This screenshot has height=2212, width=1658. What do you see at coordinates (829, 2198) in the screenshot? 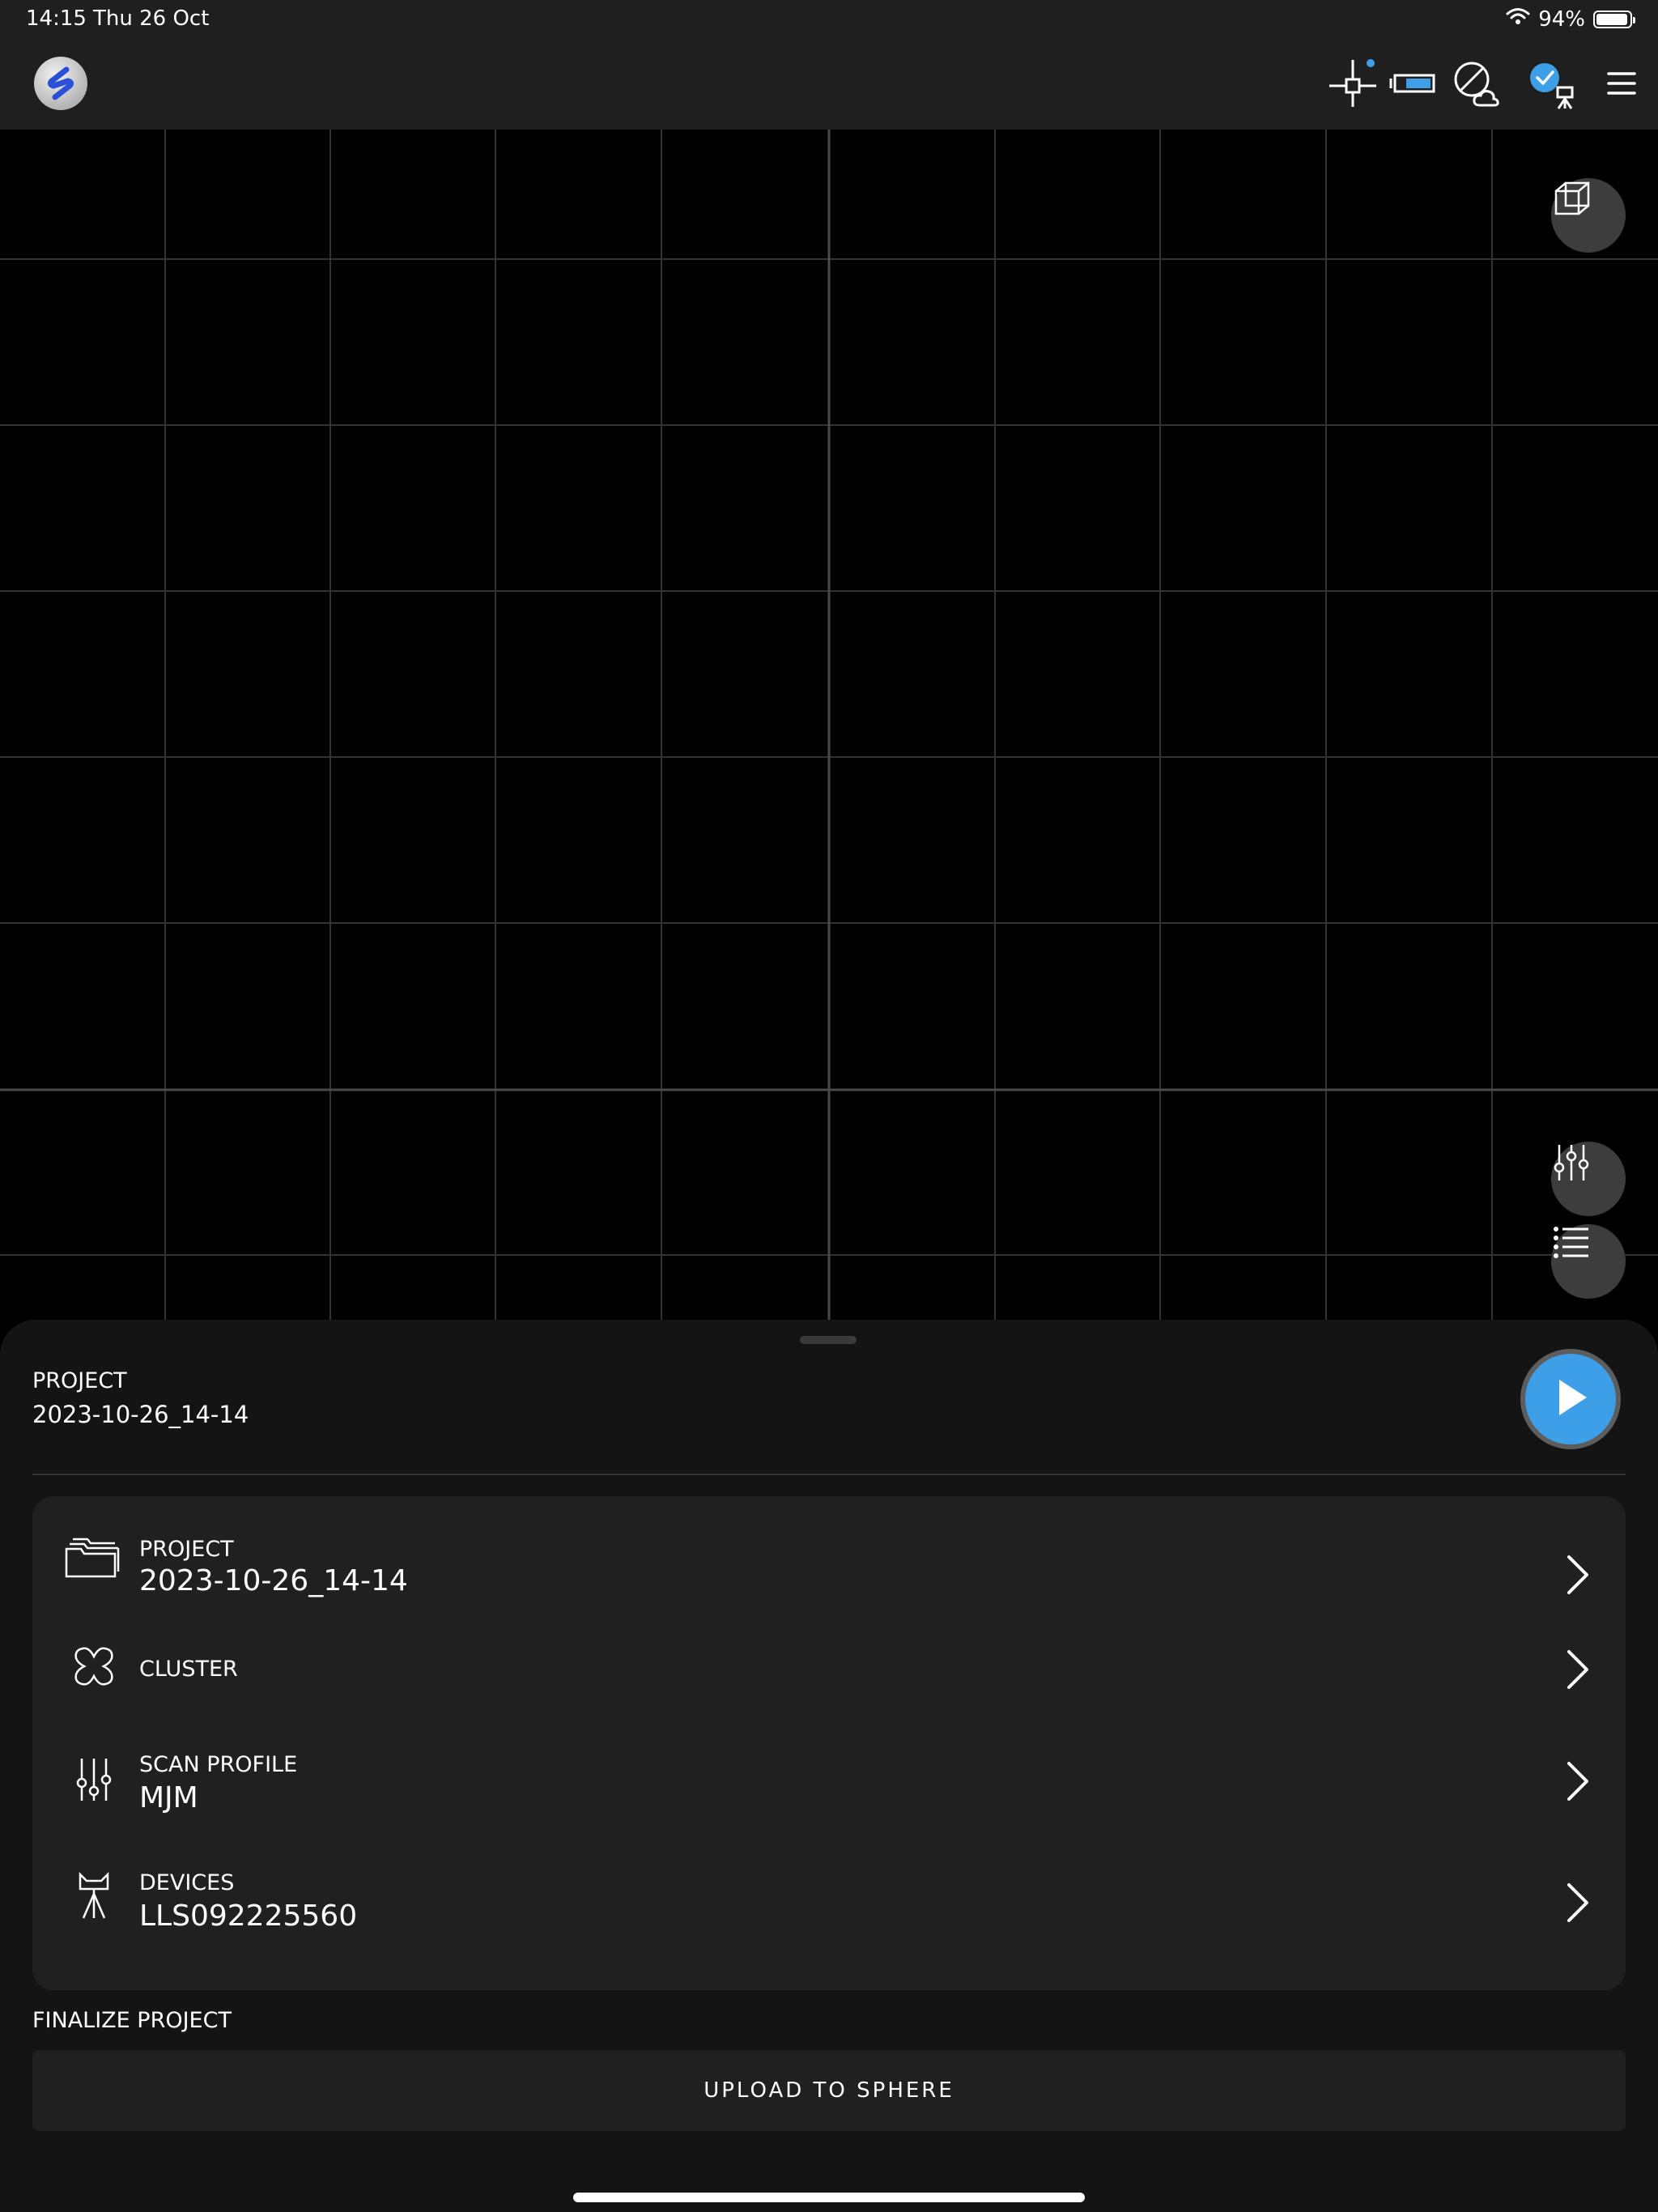
I see `home-indicator` at bounding box center [829, 2198].